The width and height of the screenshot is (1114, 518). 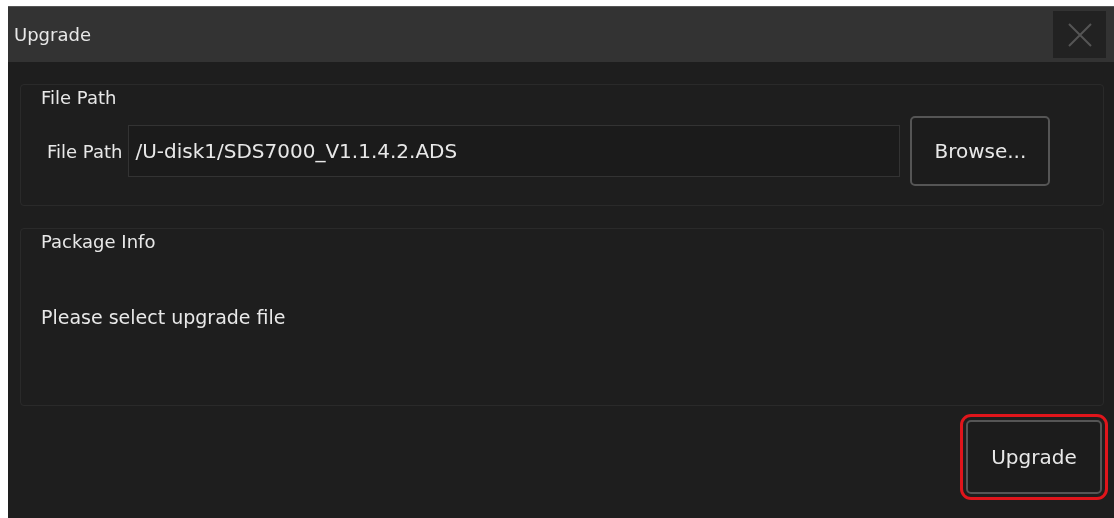 I want to click on group-title: File Path, so click(x=79, y=97).